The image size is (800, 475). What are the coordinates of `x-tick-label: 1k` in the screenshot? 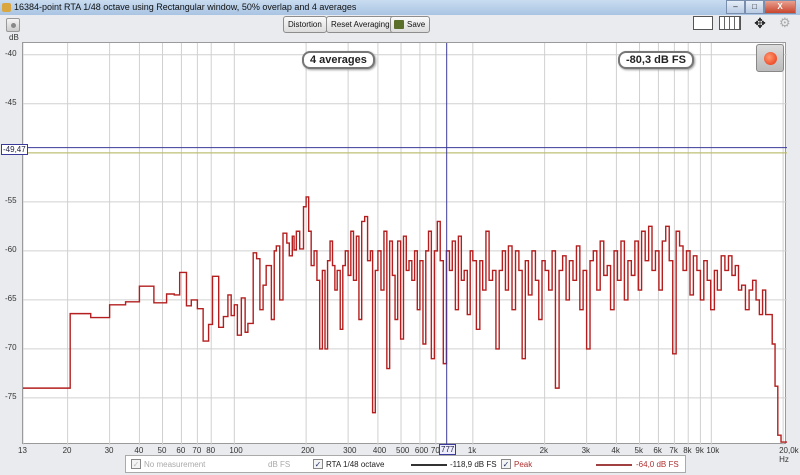 It's located at (472, 450).